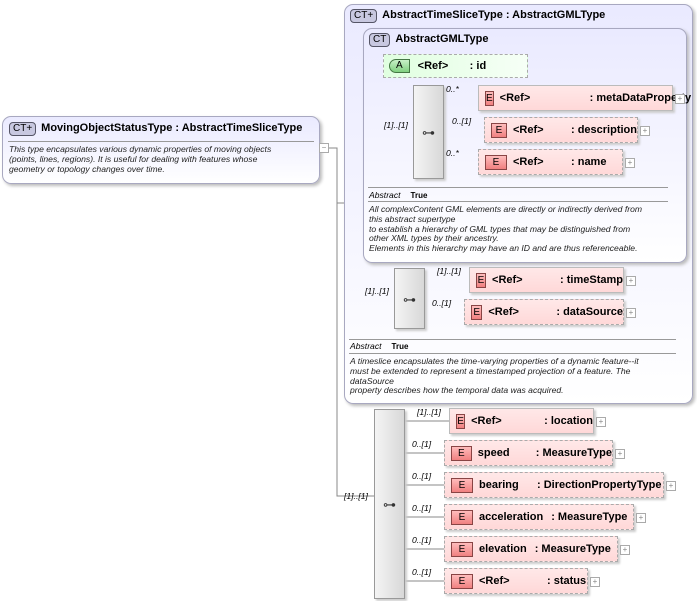 The height and width of the screenshot is (601, 697). I want to click on element-type: : DirectionPropertyType, so click(599, 485).